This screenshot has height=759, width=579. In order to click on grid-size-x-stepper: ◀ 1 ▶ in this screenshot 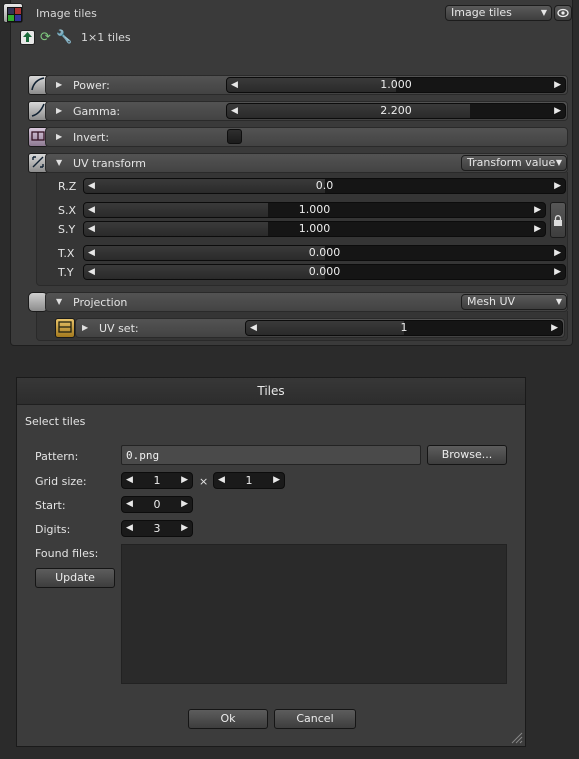, I will do `click(157, 480)`.